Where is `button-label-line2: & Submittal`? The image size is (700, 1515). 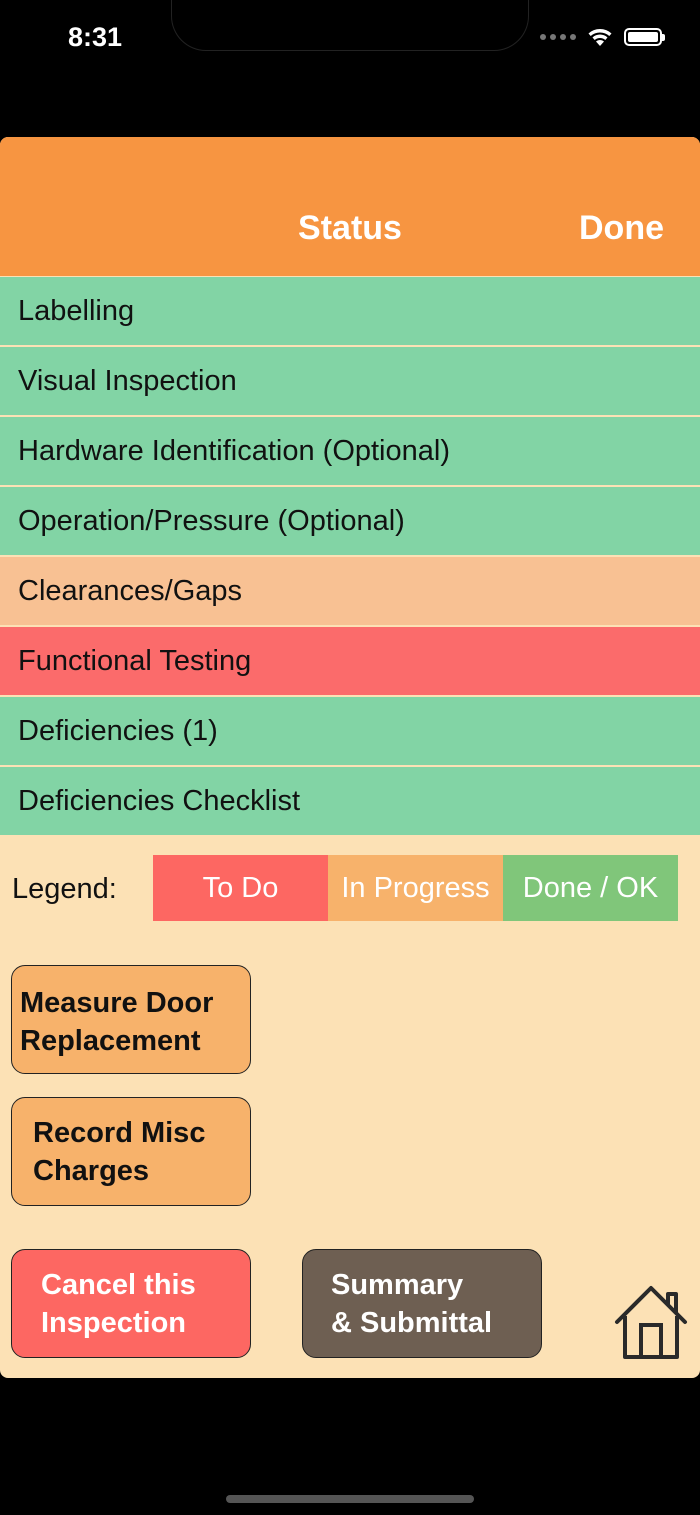 button-label-line2: & Submittal is located at coordinates (412, 1323).